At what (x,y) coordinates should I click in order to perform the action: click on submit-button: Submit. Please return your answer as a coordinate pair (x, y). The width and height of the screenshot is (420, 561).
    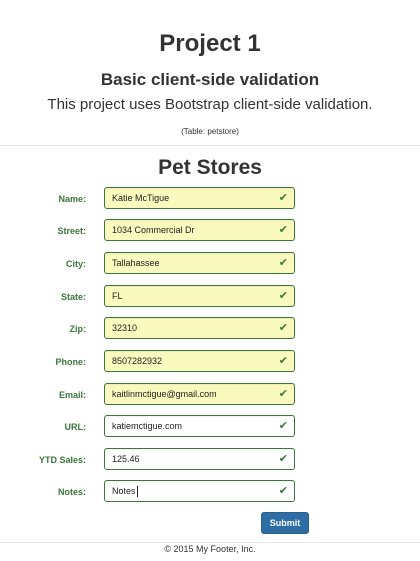
    Looking at the image, I should click on (285, 523).